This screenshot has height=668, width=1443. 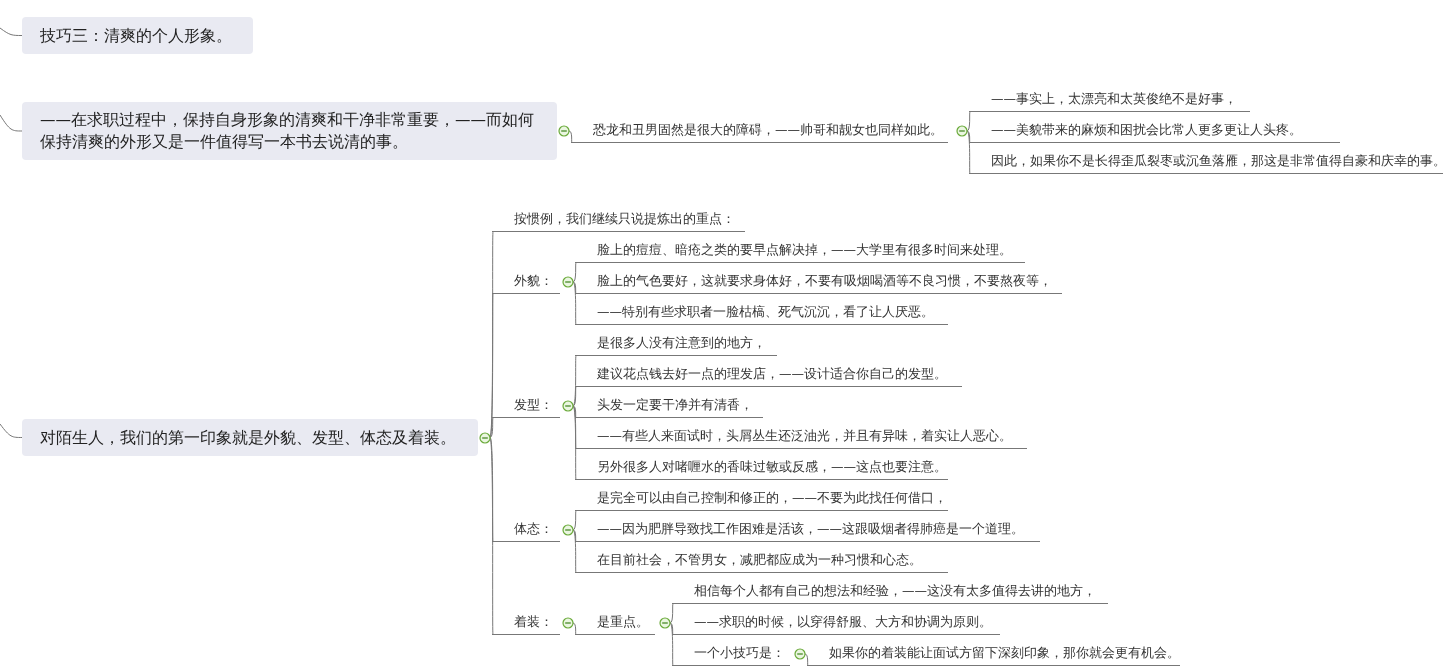 I want to click on branch-text: 相信每个人都有自己的想法和经验，——这没有太多值得去讲的地方，, so click(x=890, y=592).